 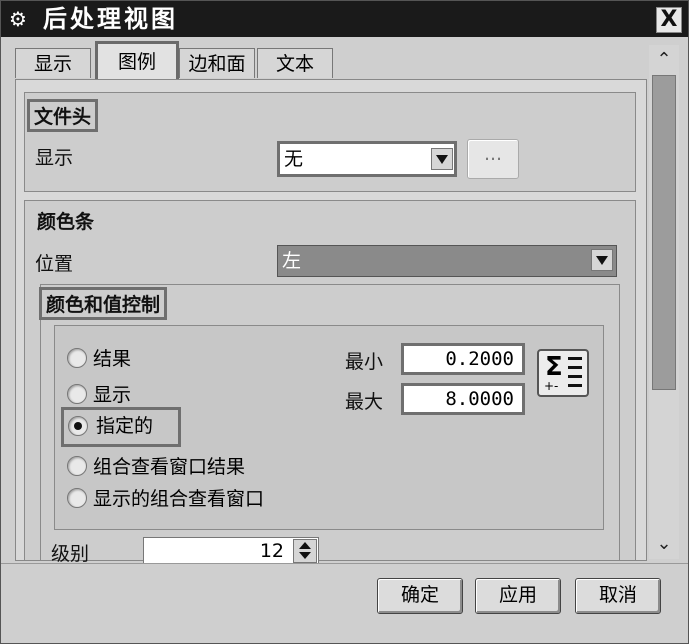 I want to click on apply-button: 应用, so click(x=518, y=596).